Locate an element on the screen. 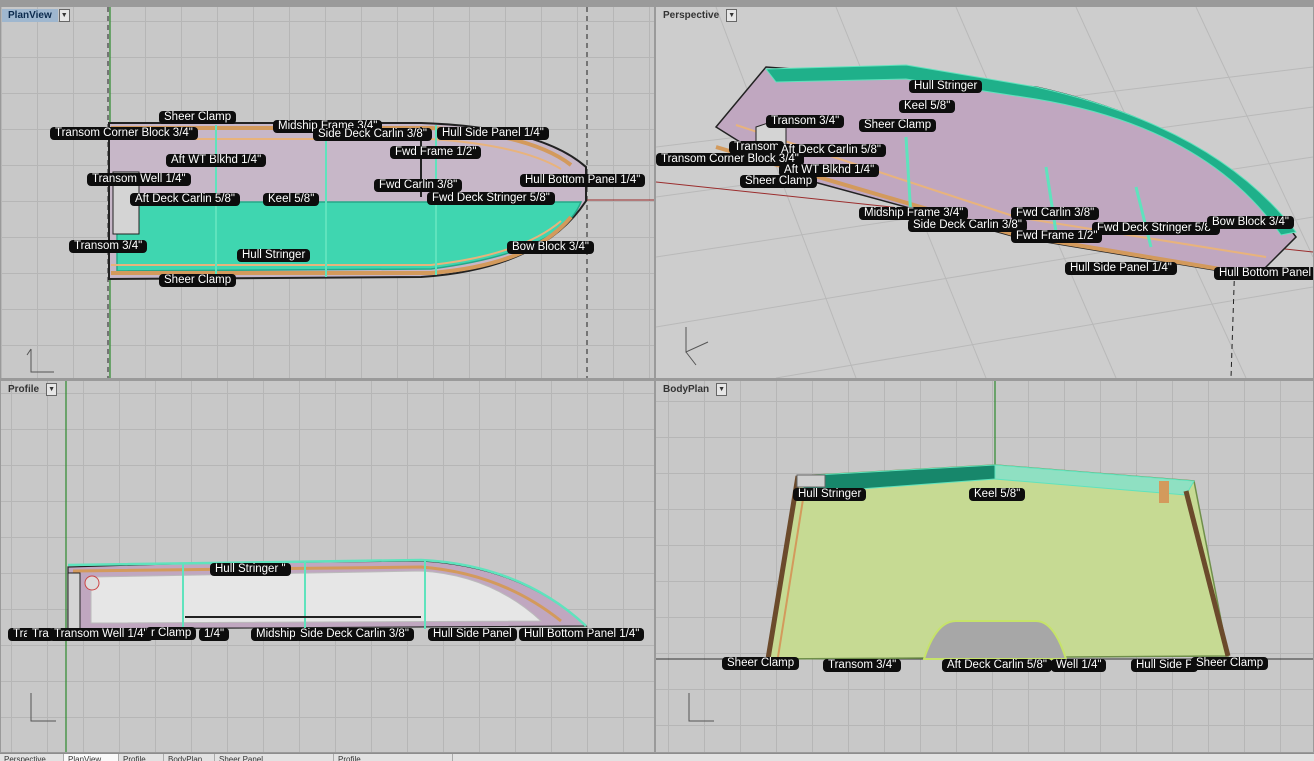 This screenshot has width=1314, height=761. viewport-name: Profile is located at coordinates (23, 389).